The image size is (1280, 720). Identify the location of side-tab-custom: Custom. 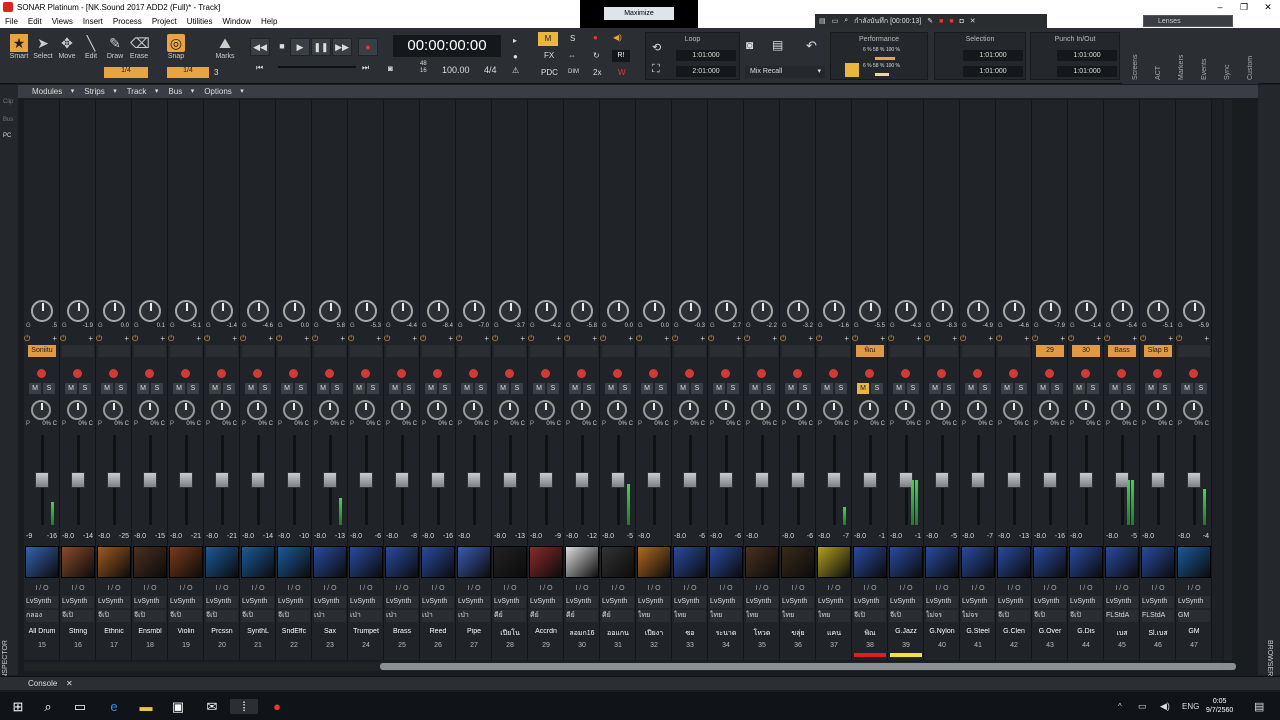
(1250, 56).